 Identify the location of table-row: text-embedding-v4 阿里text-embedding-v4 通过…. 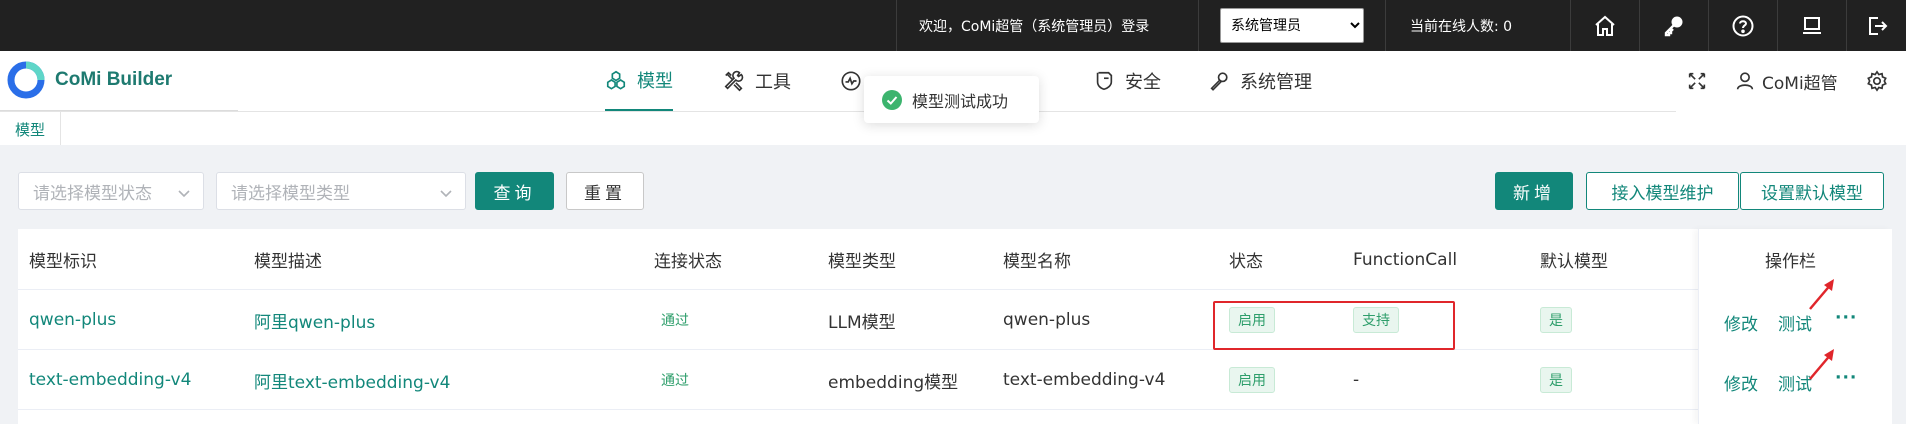
(955, 380).